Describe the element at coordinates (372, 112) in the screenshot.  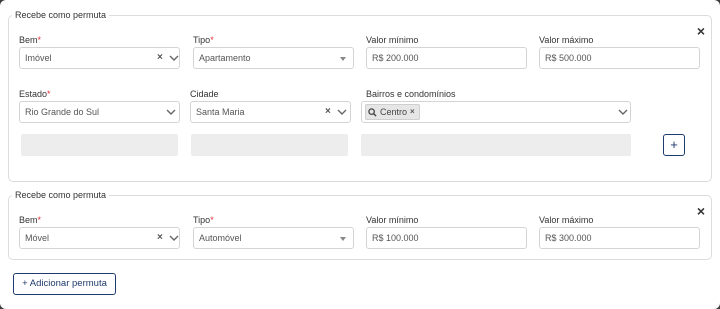
I see `search-icon` at that location.